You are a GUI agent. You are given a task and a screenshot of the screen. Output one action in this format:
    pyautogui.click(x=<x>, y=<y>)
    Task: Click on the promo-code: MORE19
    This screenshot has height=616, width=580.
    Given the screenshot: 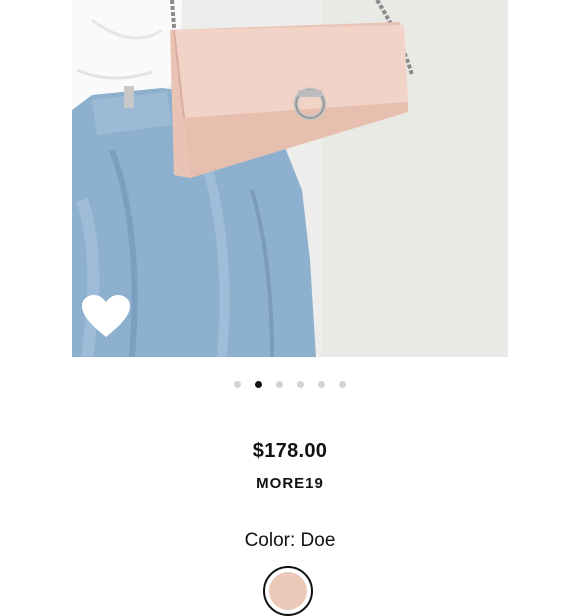 What is the action you would take?
    pyautogui.click(x=290, y=483)
    